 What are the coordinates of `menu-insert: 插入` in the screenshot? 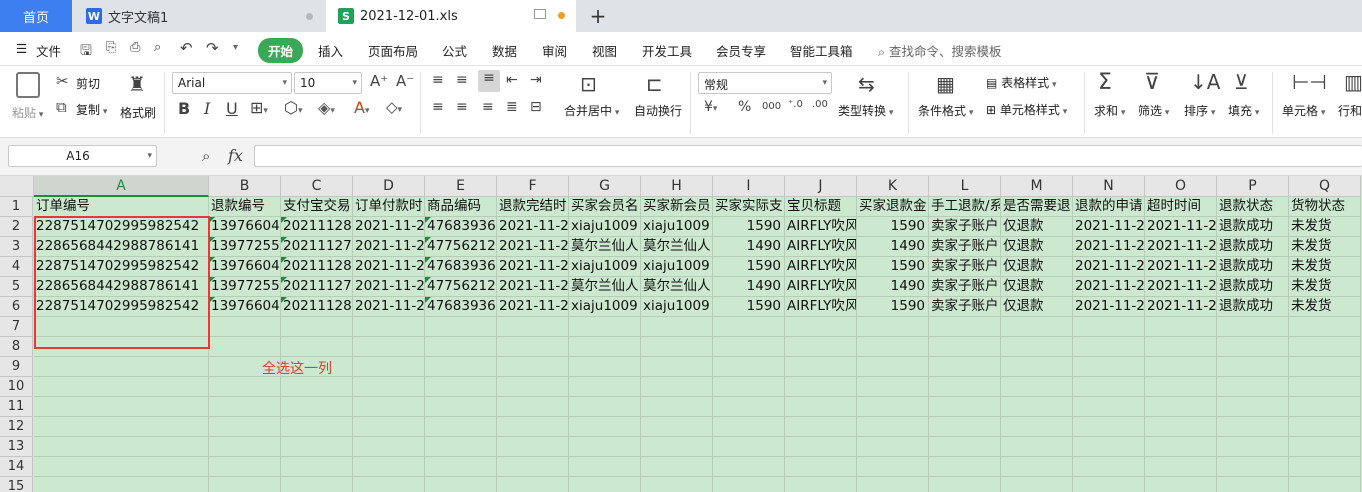 It's located at (330, 50).